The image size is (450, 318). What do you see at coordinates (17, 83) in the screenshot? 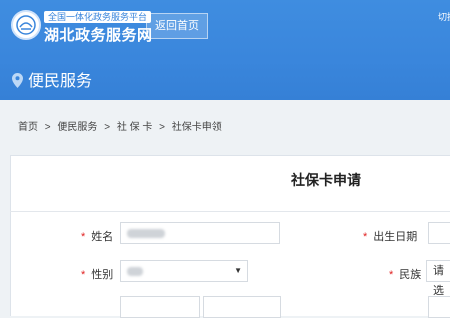
I see `location-pin-icon` at bounding box center [17, 83].